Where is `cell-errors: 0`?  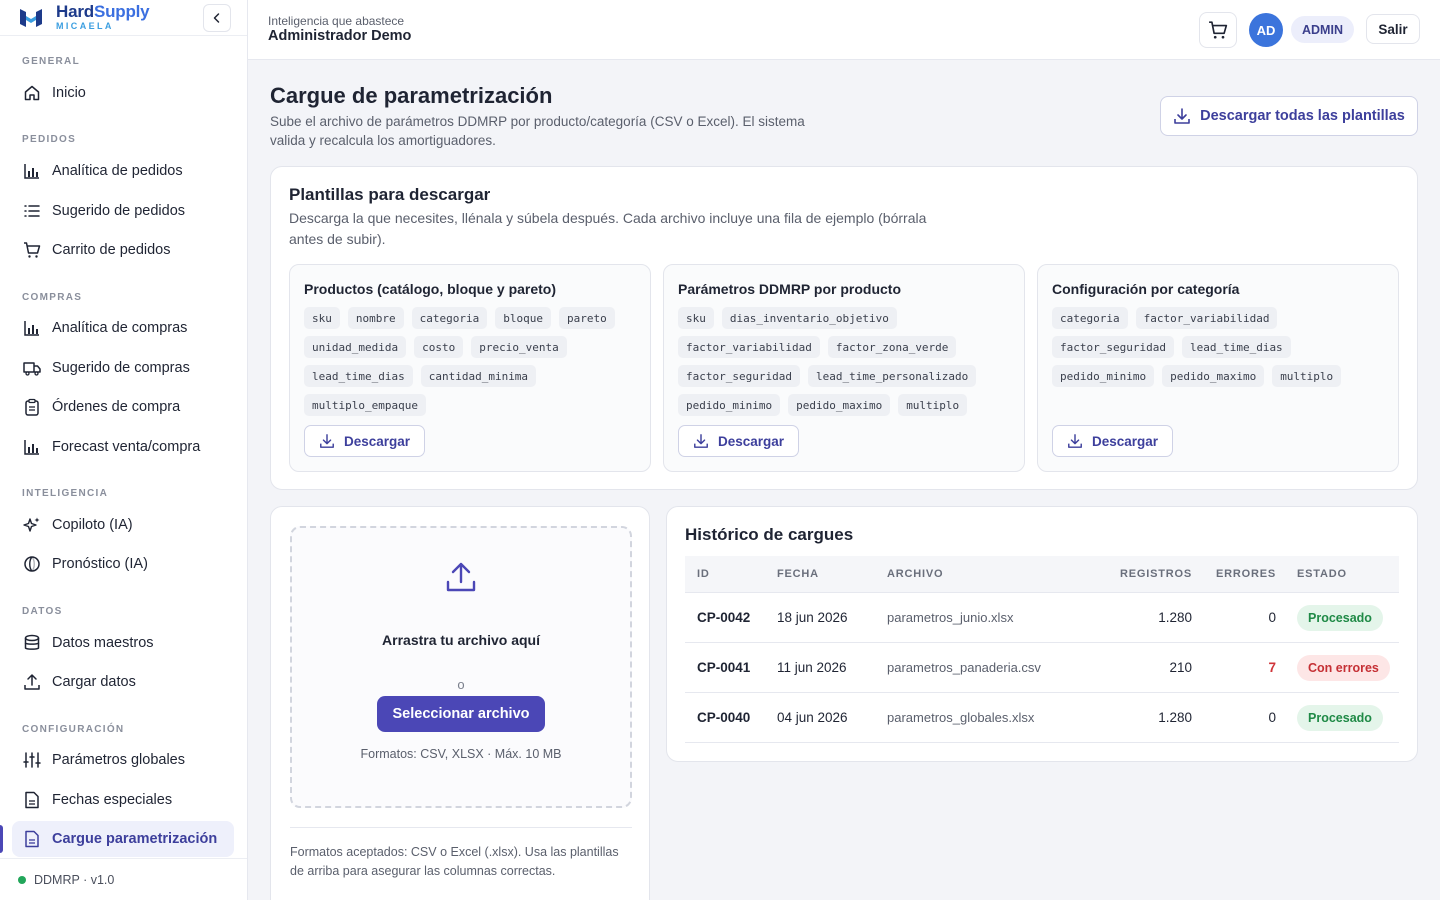 cell-errors: 0 is located at coordinates (1272, 717).